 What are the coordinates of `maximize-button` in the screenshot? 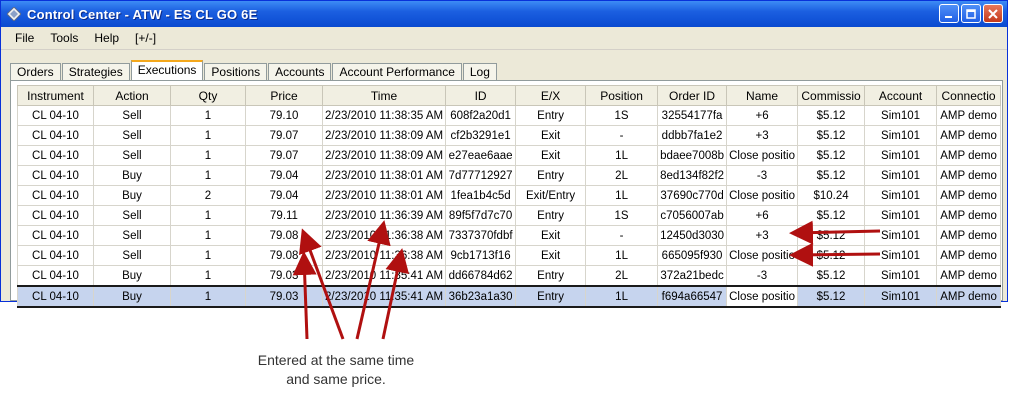 It's located at (971, 13).